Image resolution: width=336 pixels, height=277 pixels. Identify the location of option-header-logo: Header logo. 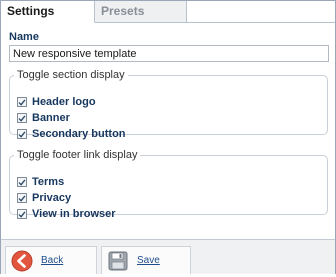
(56, 102).